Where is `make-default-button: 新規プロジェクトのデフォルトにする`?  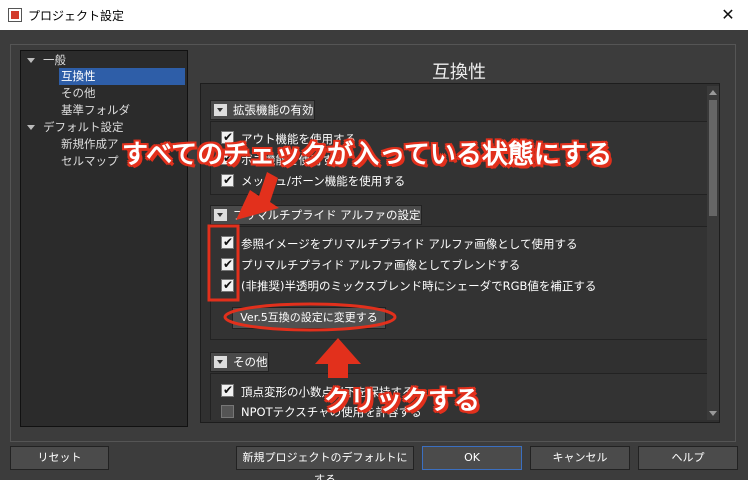 make-default-button: 新規プロジェクトのデフォルトにする is located at coordinates (325, 466).